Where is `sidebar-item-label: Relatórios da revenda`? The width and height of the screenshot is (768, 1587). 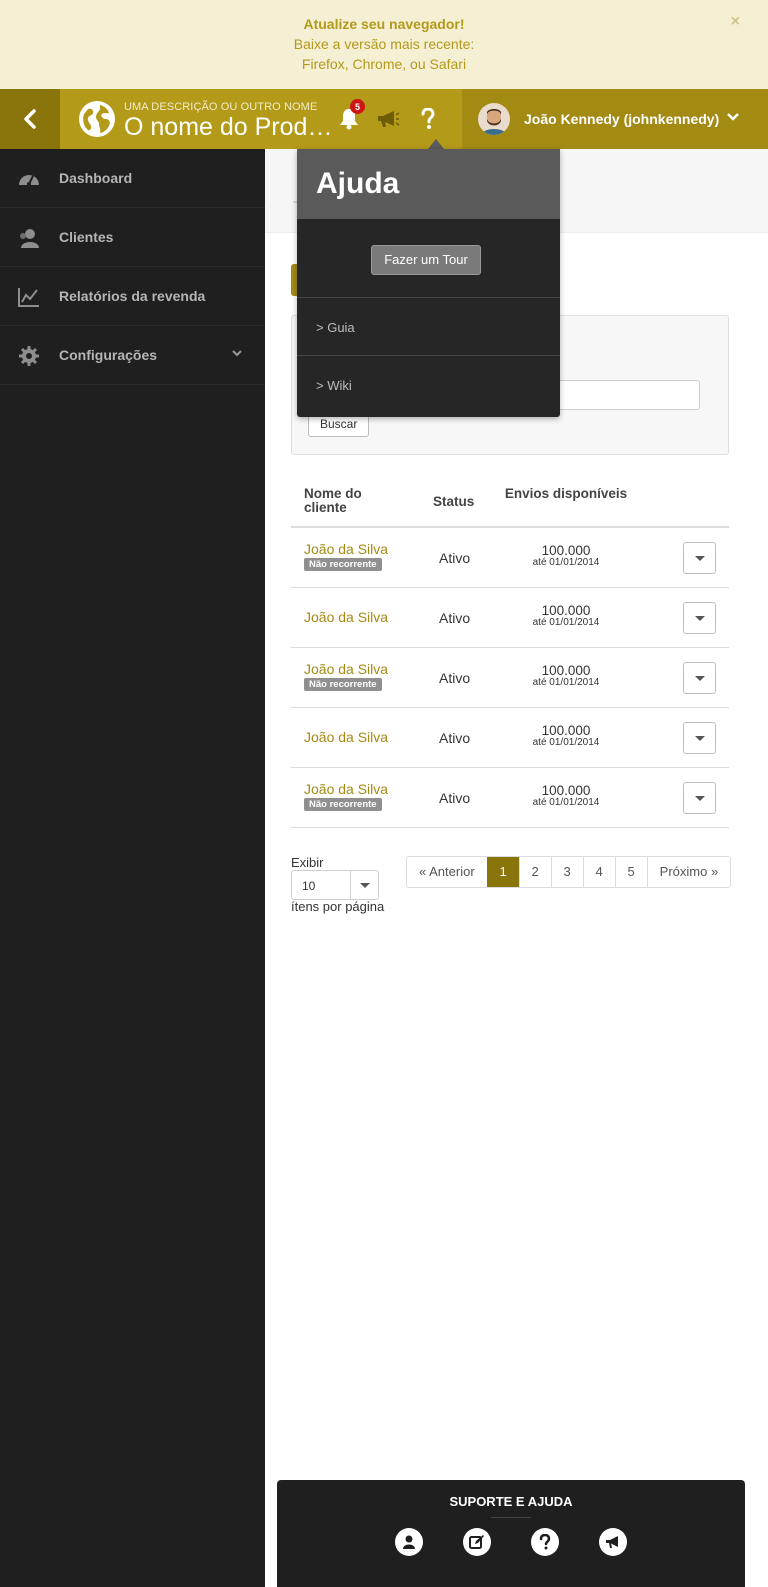
sidebar-item-label: Relatórios da revenda is located at coordinates (132, 296).